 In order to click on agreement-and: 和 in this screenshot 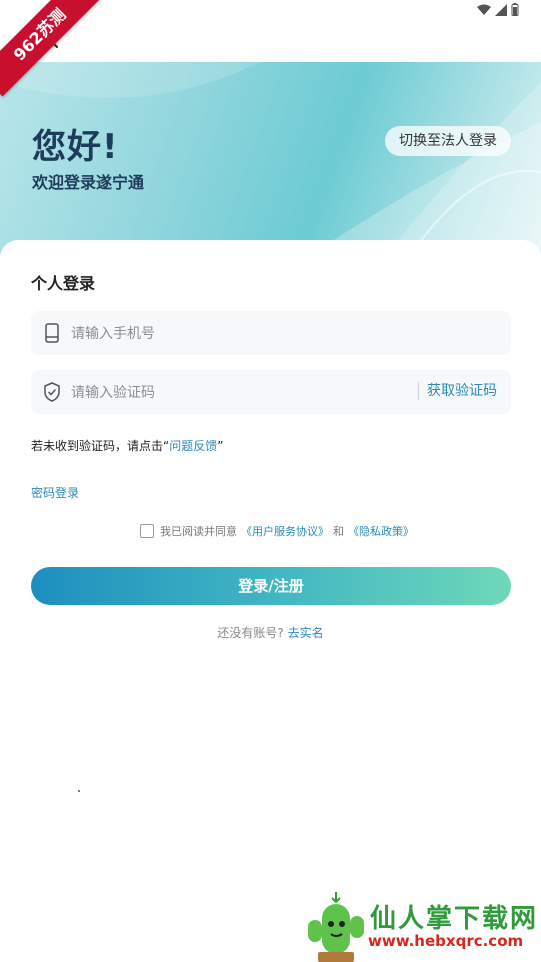, I will do `click(338, 531)`.